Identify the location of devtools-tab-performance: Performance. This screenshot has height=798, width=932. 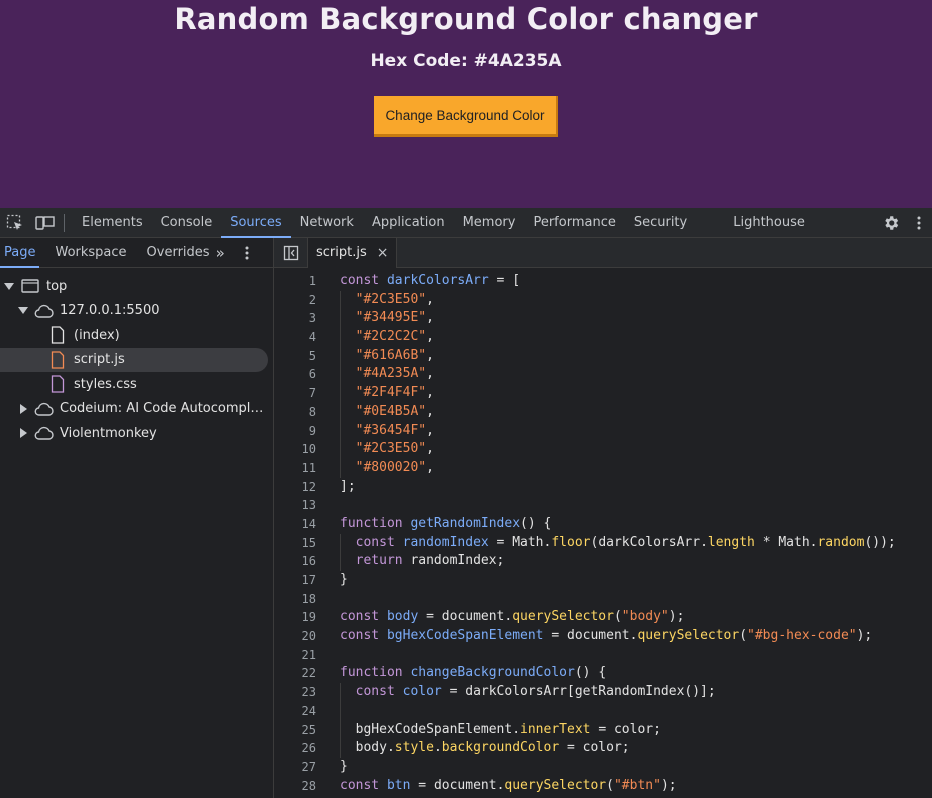
(574, 223).